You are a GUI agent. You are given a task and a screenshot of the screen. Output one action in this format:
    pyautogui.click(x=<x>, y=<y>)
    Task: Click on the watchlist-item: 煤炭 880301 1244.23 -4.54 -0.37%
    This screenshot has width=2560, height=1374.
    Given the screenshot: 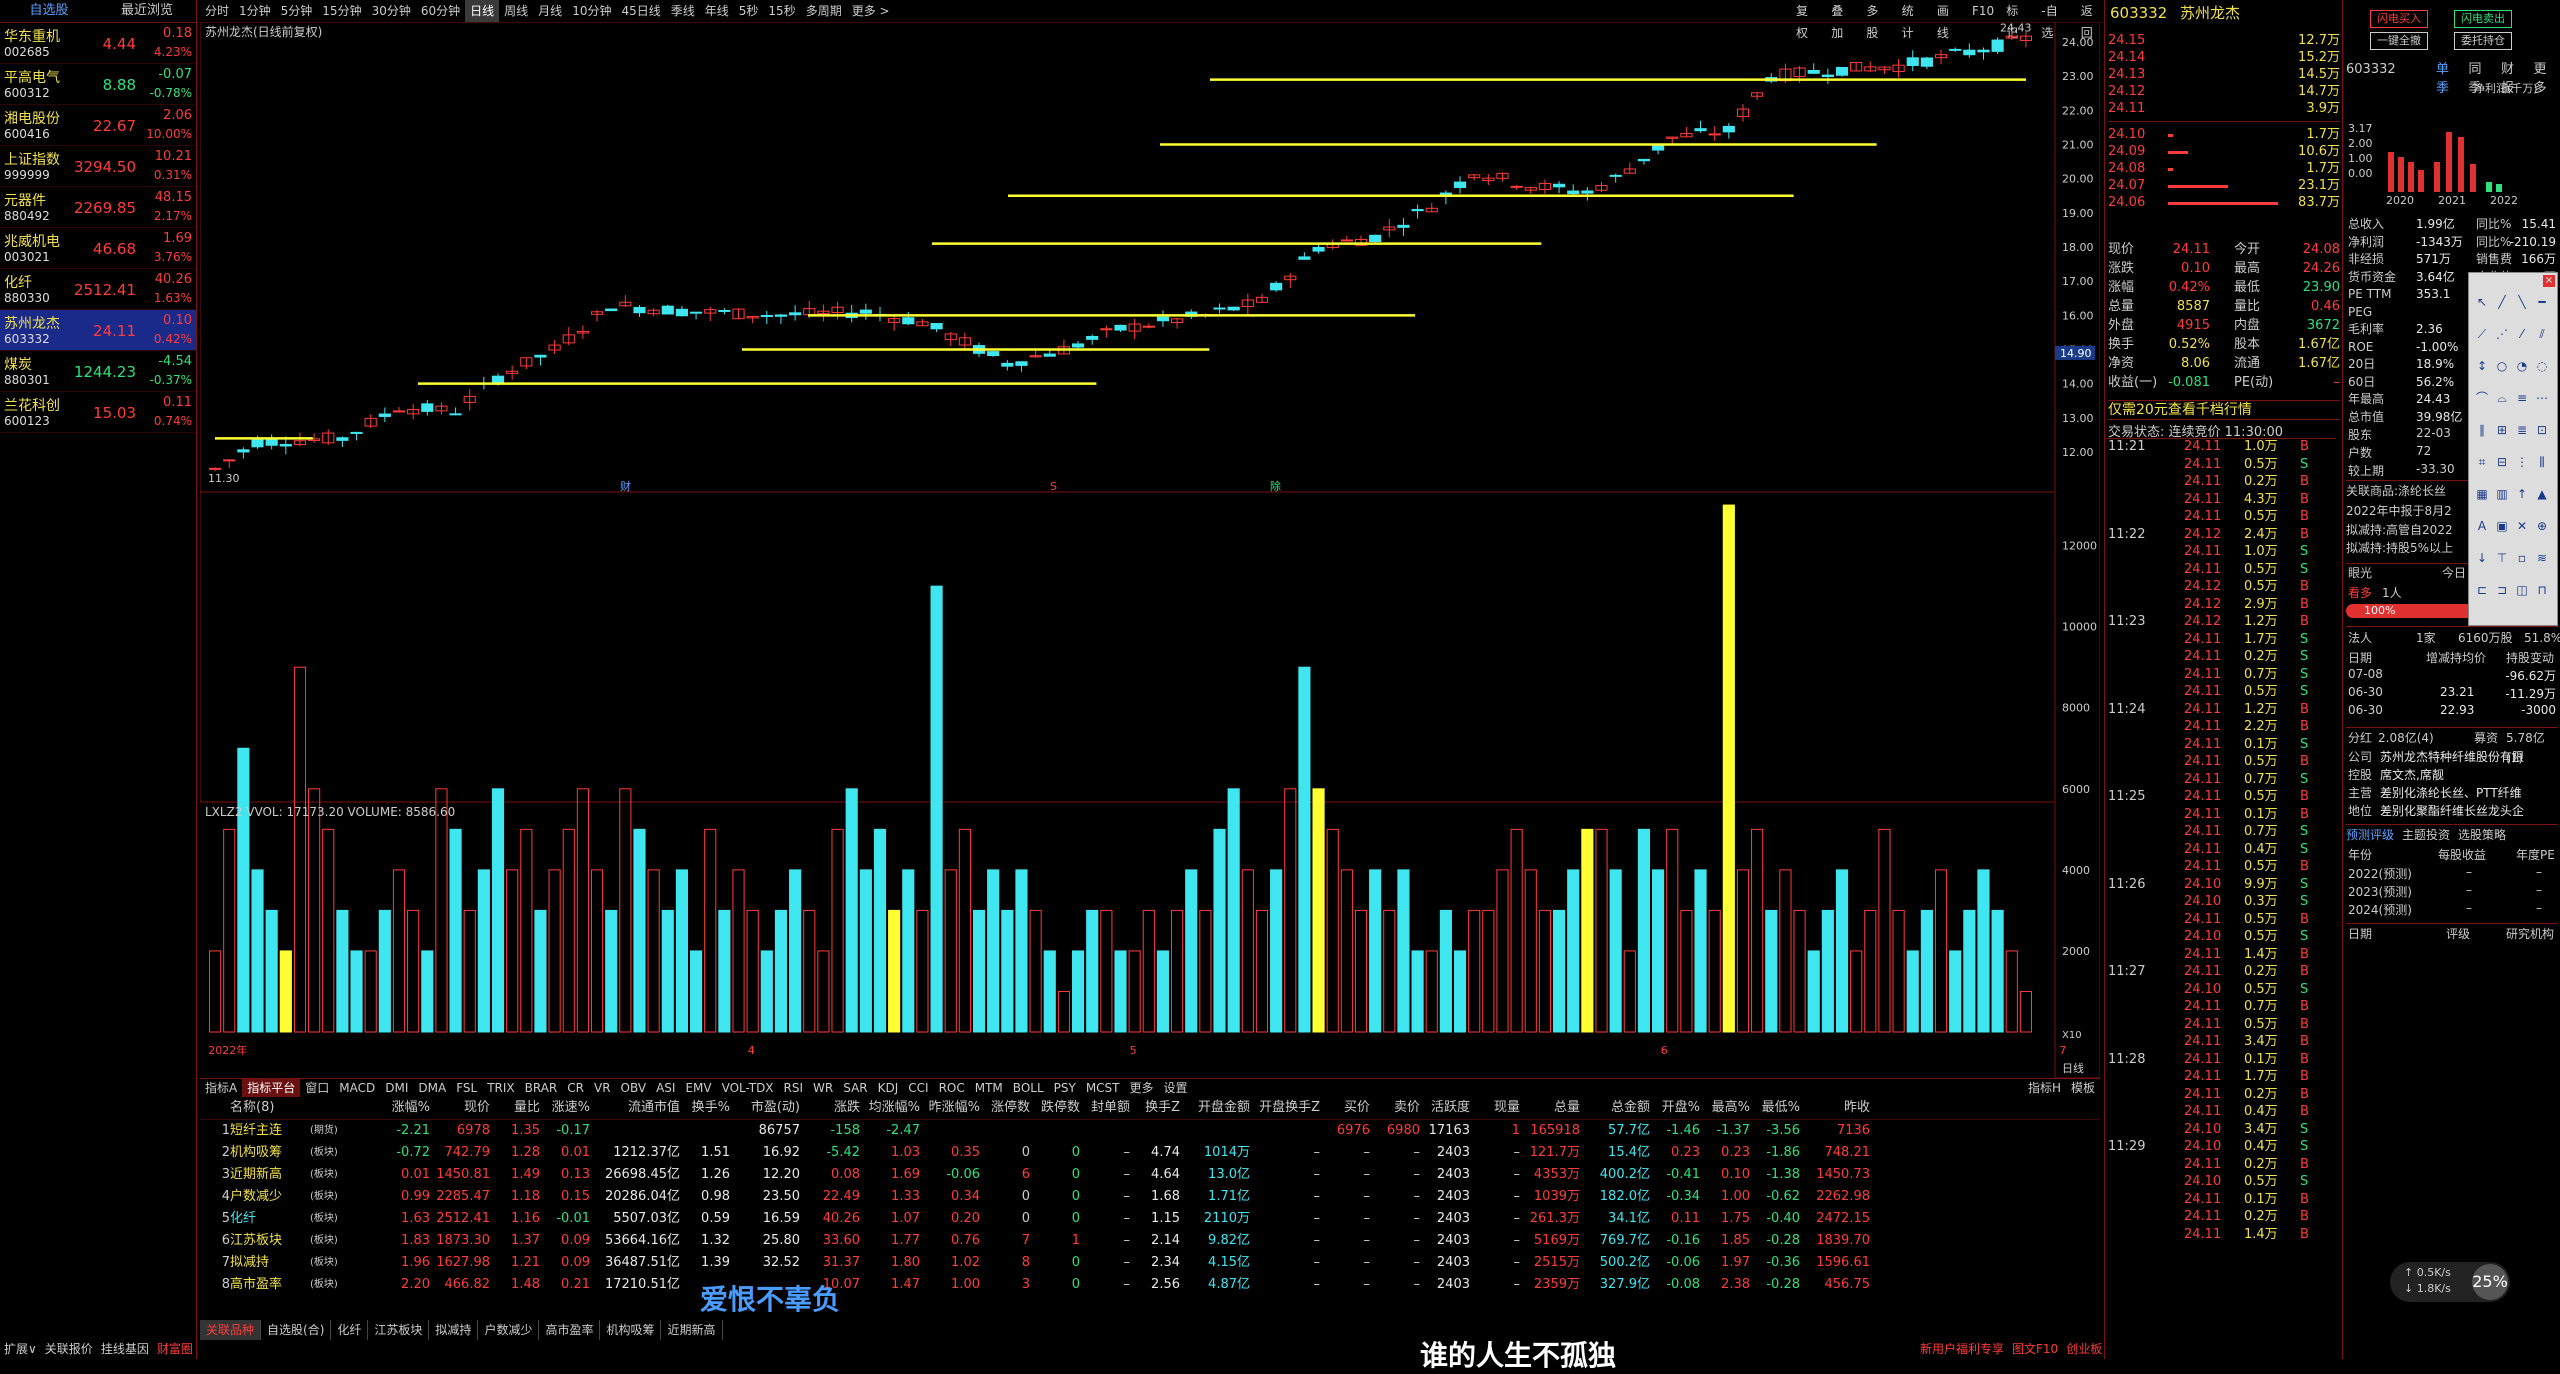 What is the action you would take?
    pyautogui.click(x=98, y=371)
    